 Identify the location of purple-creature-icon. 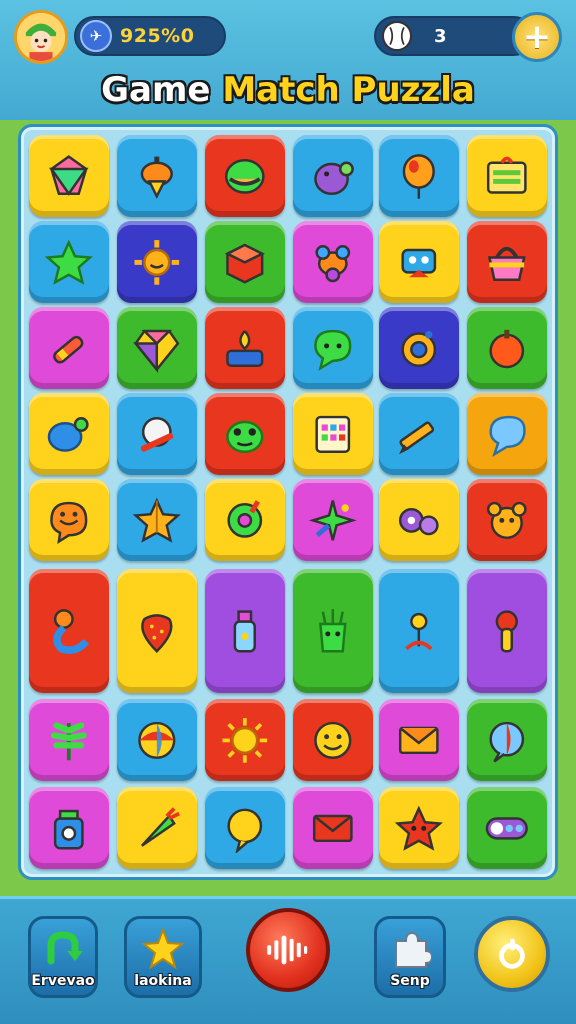
(334, 178).